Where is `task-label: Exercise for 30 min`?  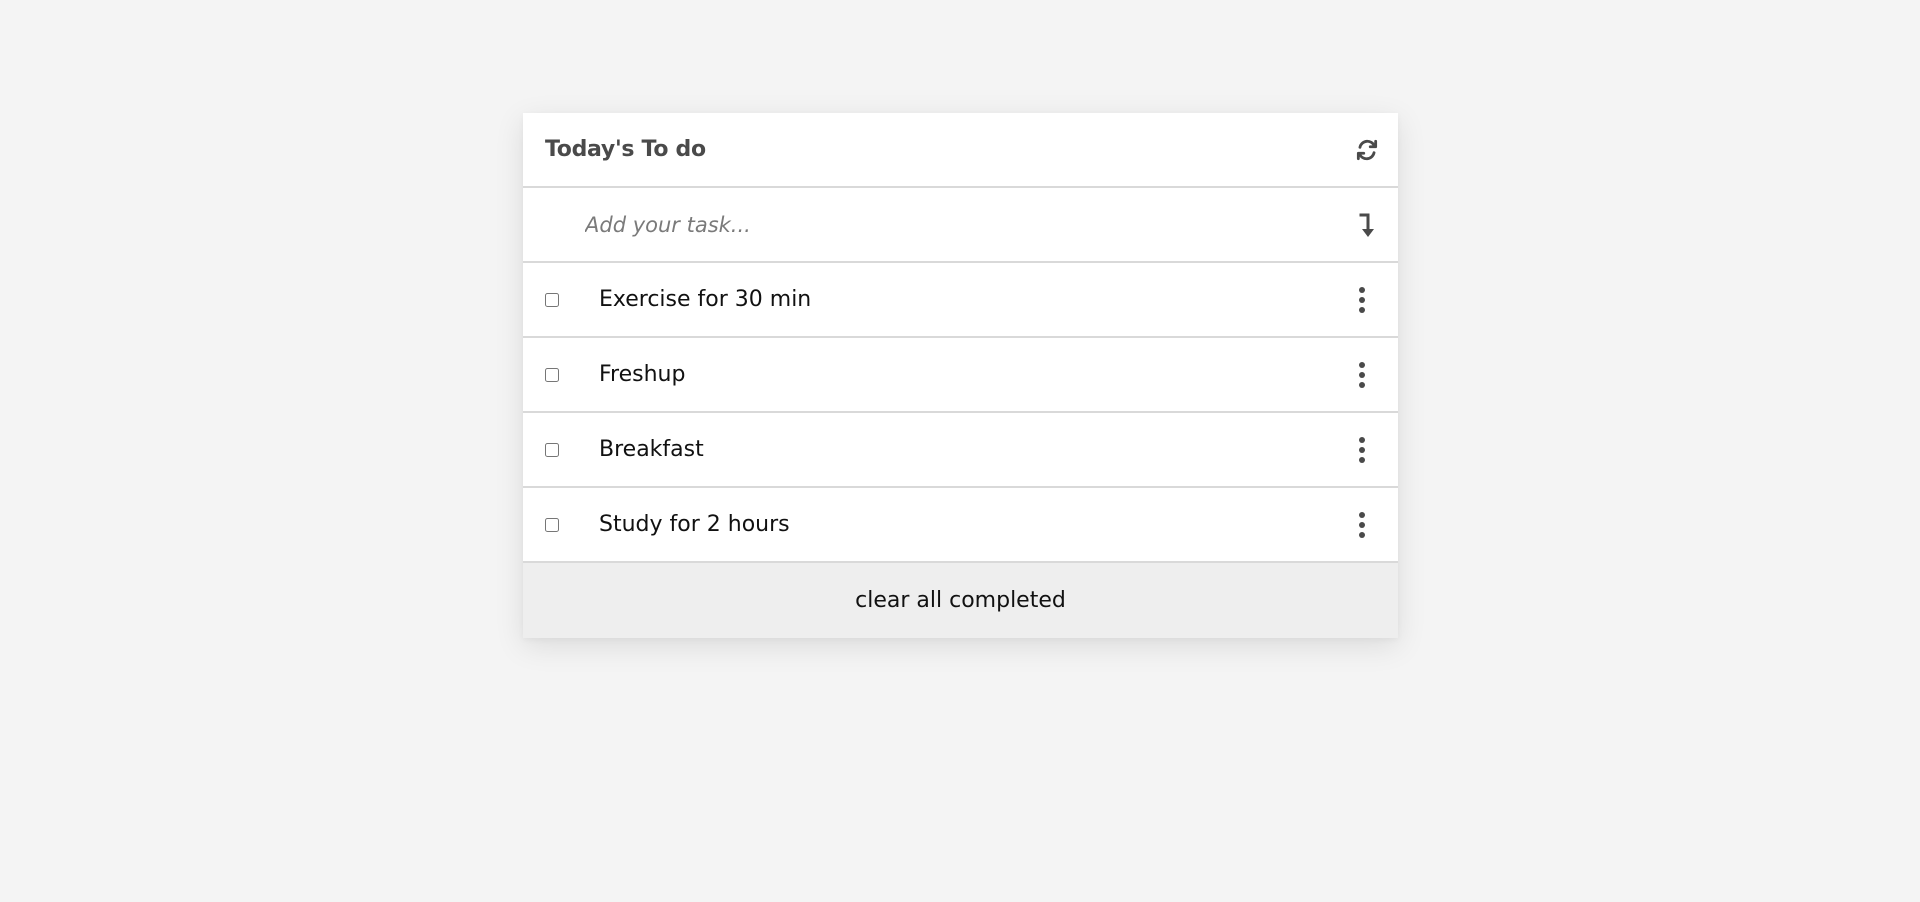
task-label: Exercise for 30 min is located at coordinates (705, 299).